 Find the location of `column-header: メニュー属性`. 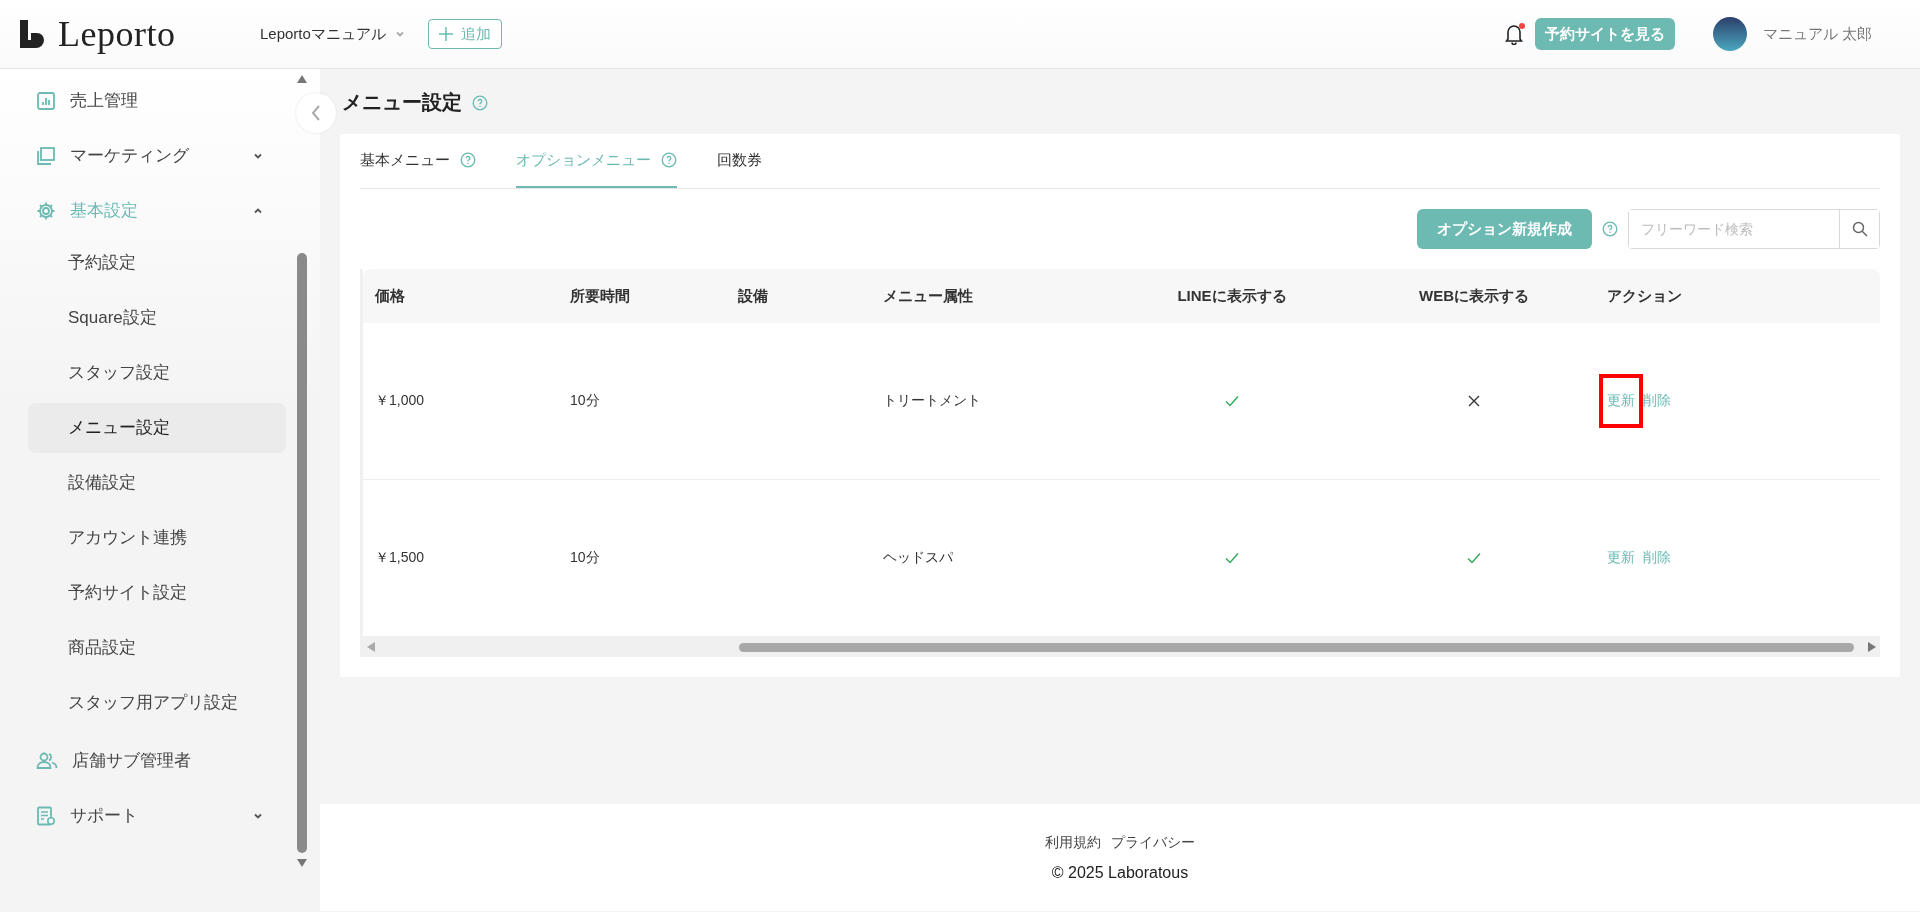

column-header: メニュー属性 is located at coordinates (928, 296).